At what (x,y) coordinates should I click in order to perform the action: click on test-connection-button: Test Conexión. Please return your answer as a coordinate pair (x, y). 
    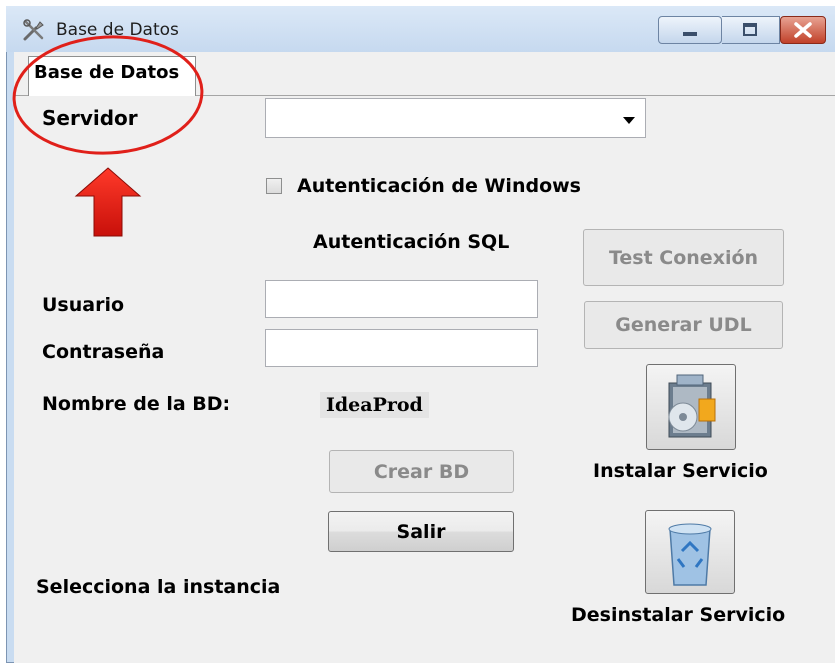
    Looking at the image, I should click on (683, 257).